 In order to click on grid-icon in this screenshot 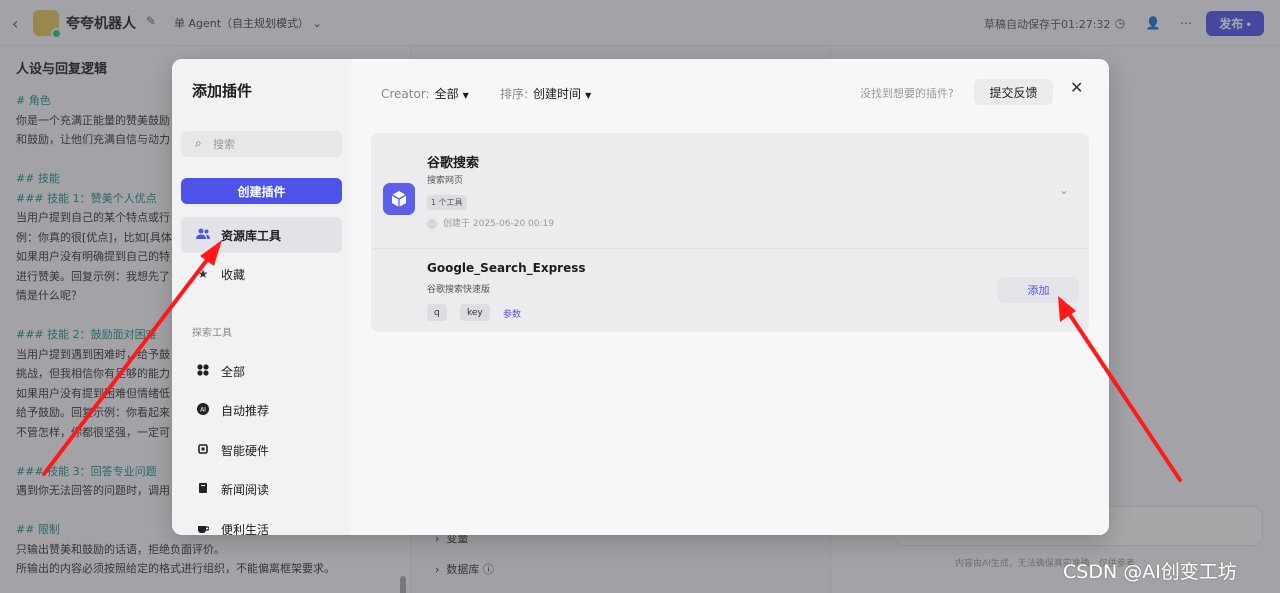, I will do `click(203, 371)`.